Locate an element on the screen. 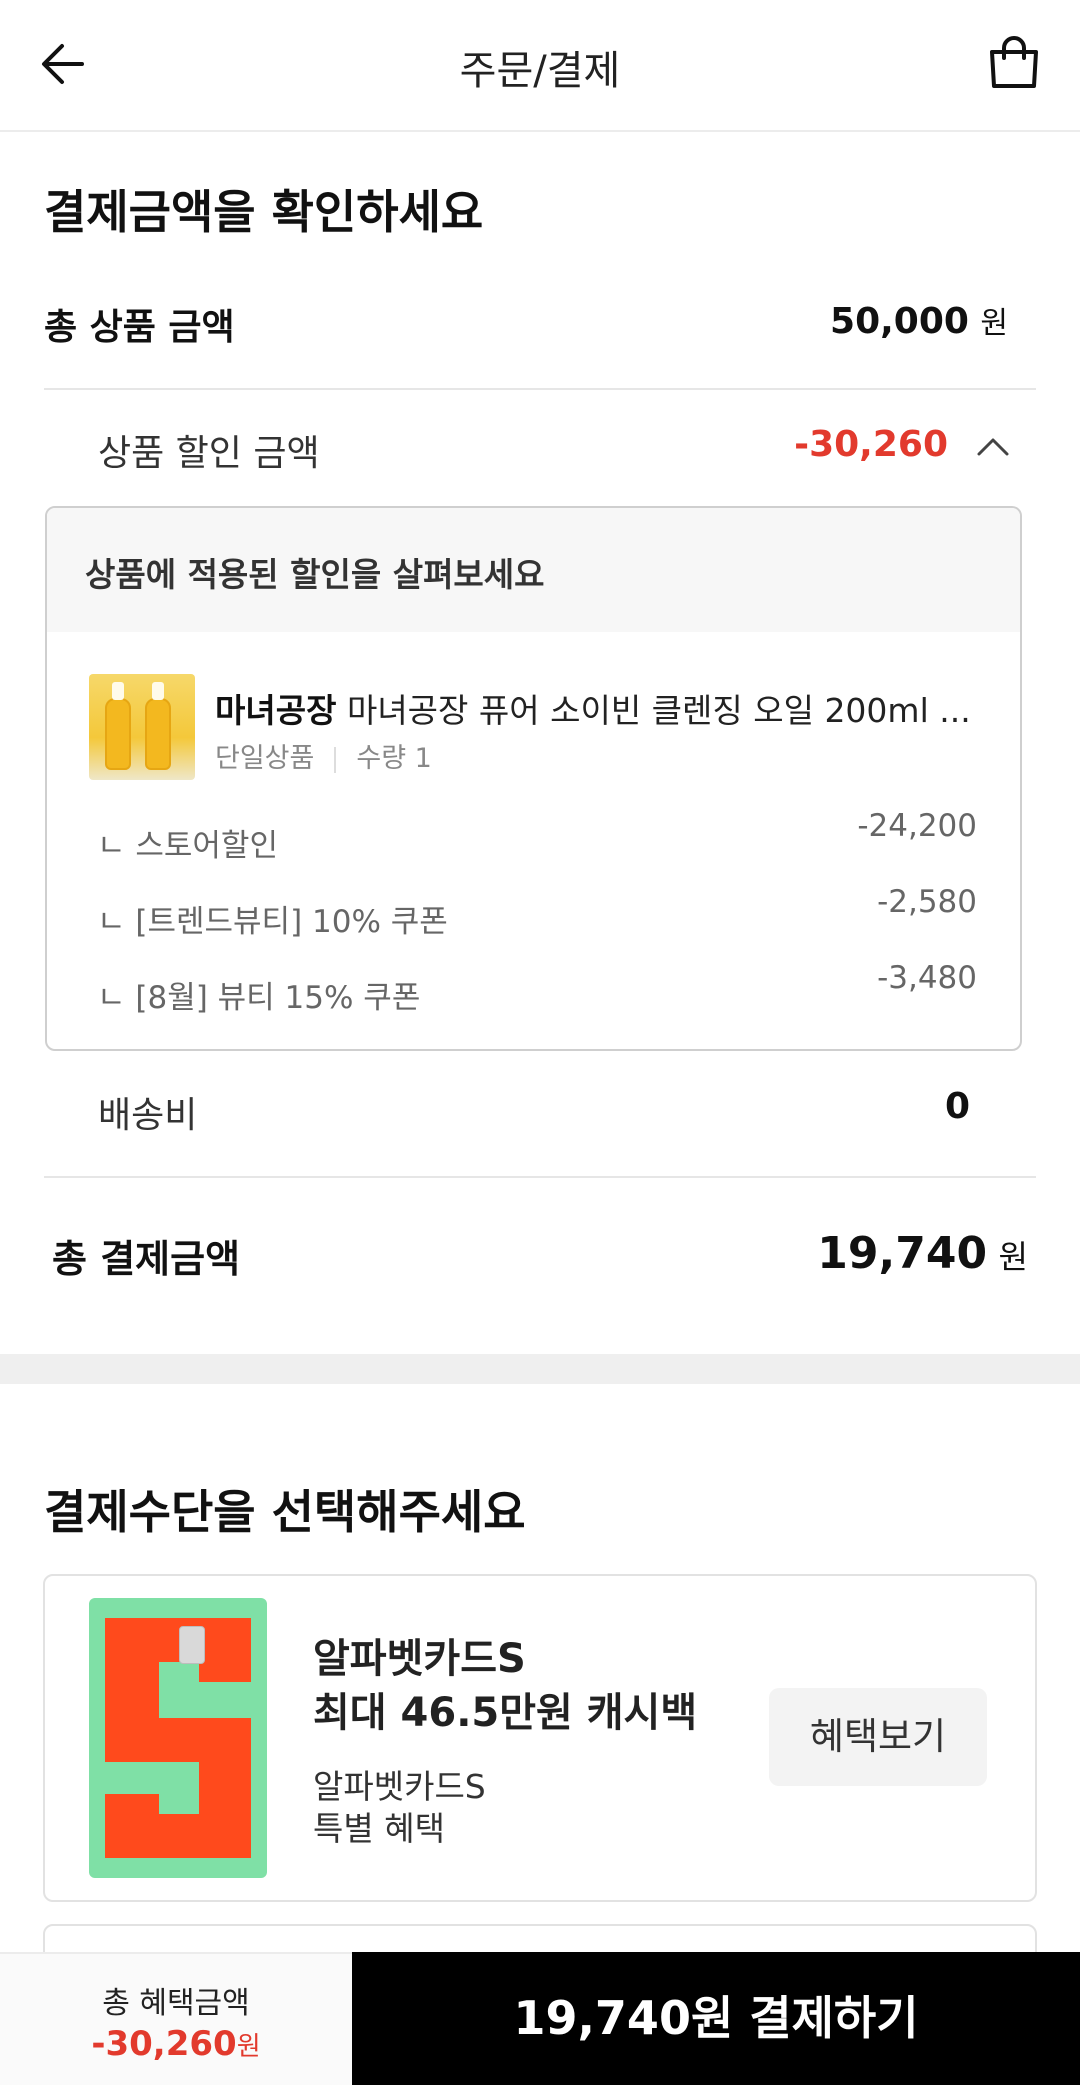 Image resolution: width=1080 pixels, height=2085 pixels. total-payment-value: 19,740 is located at coordinates (902, 1253).